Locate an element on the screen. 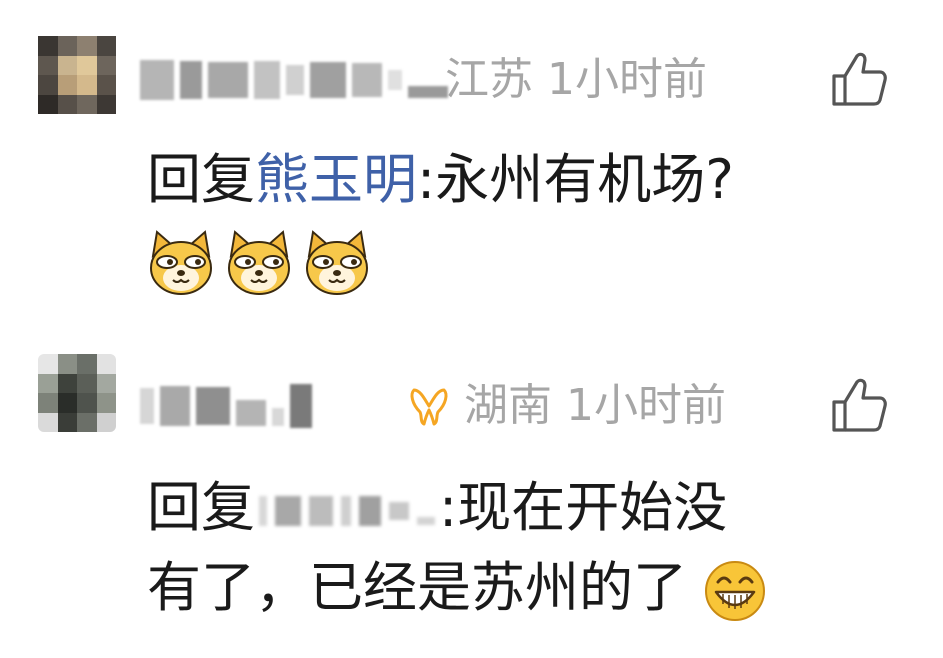  comment-meta: 湖南 1小时前 is located at coordinates (567, 406).